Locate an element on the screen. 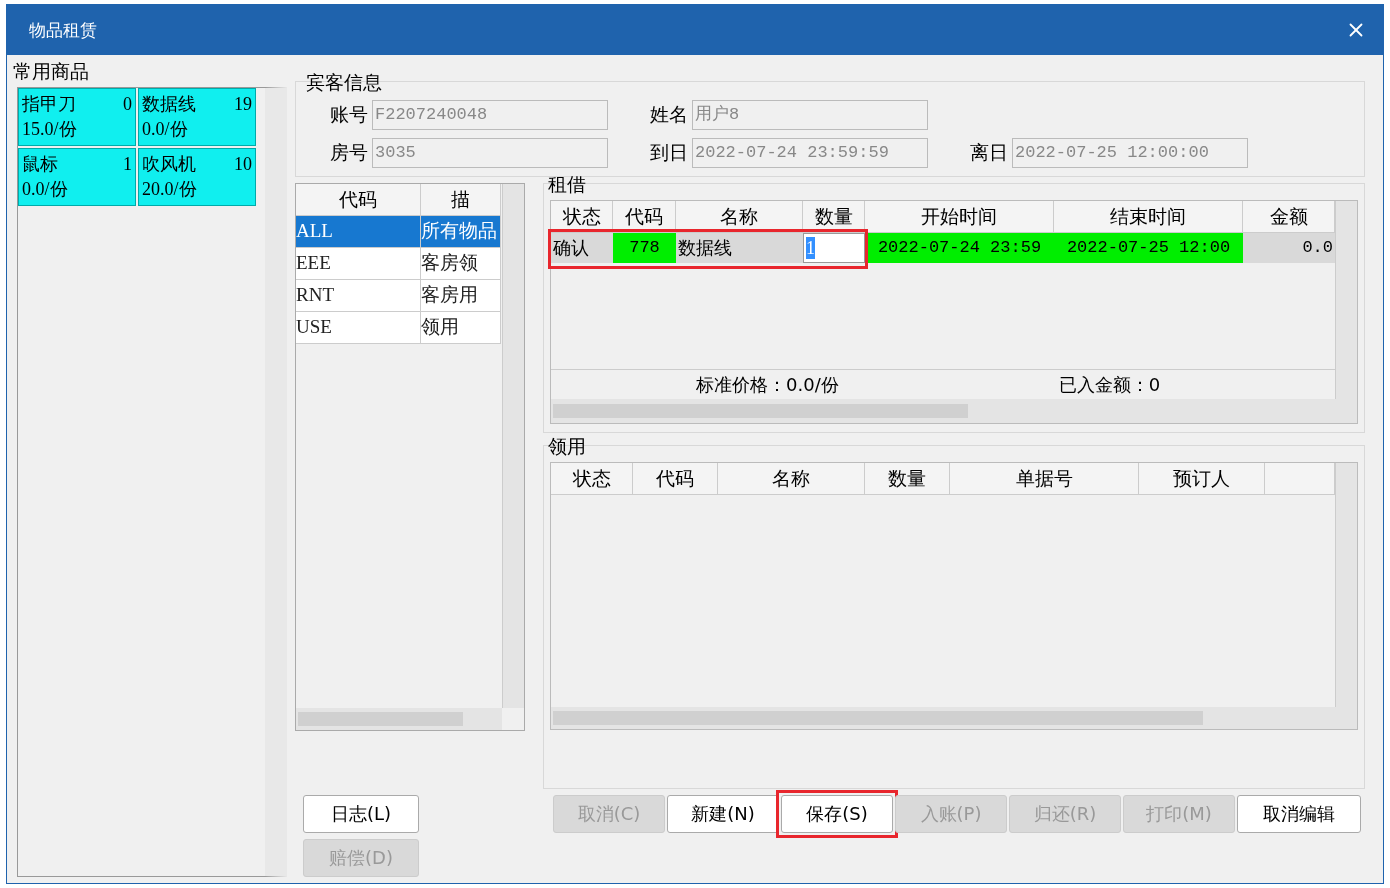 This screenshot has width=1390, height=888. product-tile: 数据线 19 0.0/份 is located at coordinates (197, 117).